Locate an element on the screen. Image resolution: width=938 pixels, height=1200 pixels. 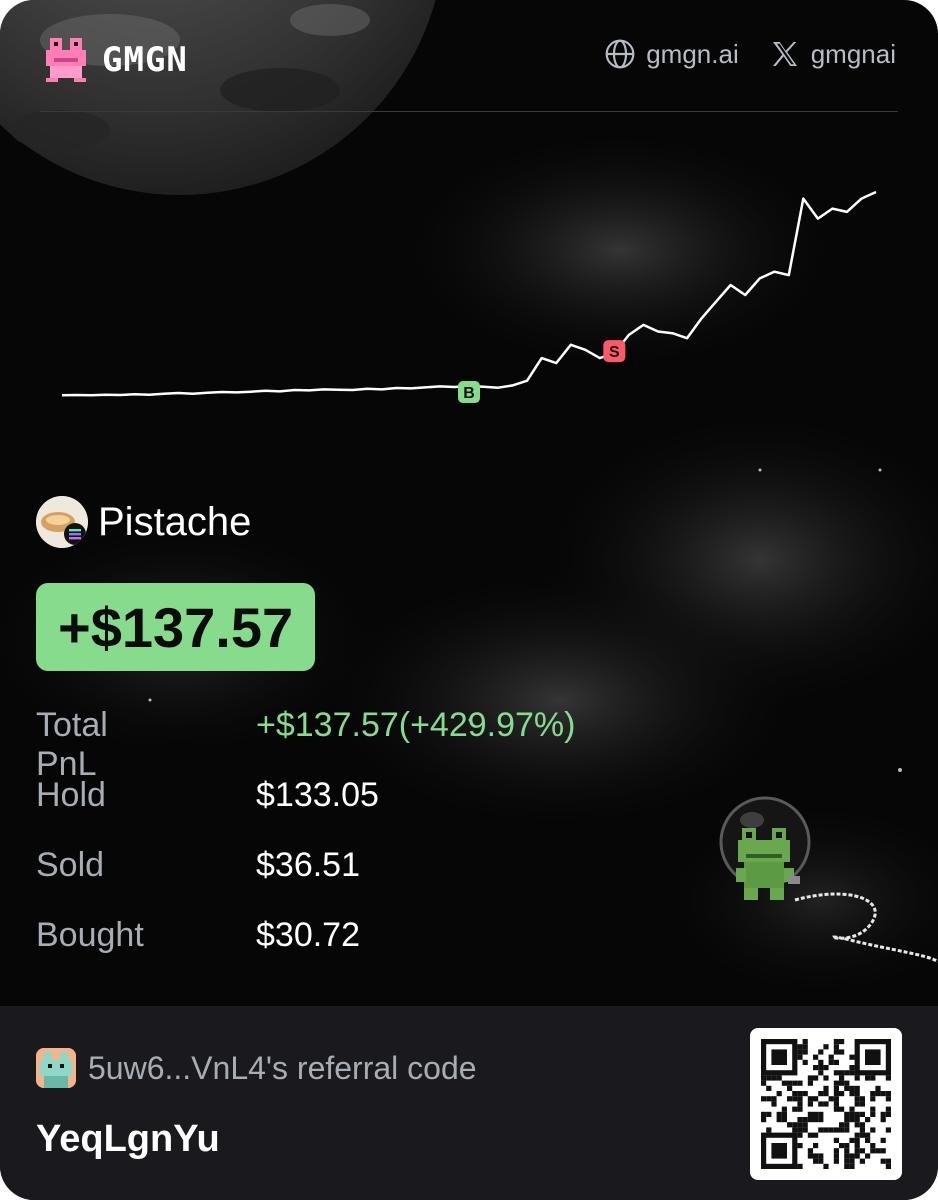
website-link-label: gmgn.ai is located at coordinates (692, 53).